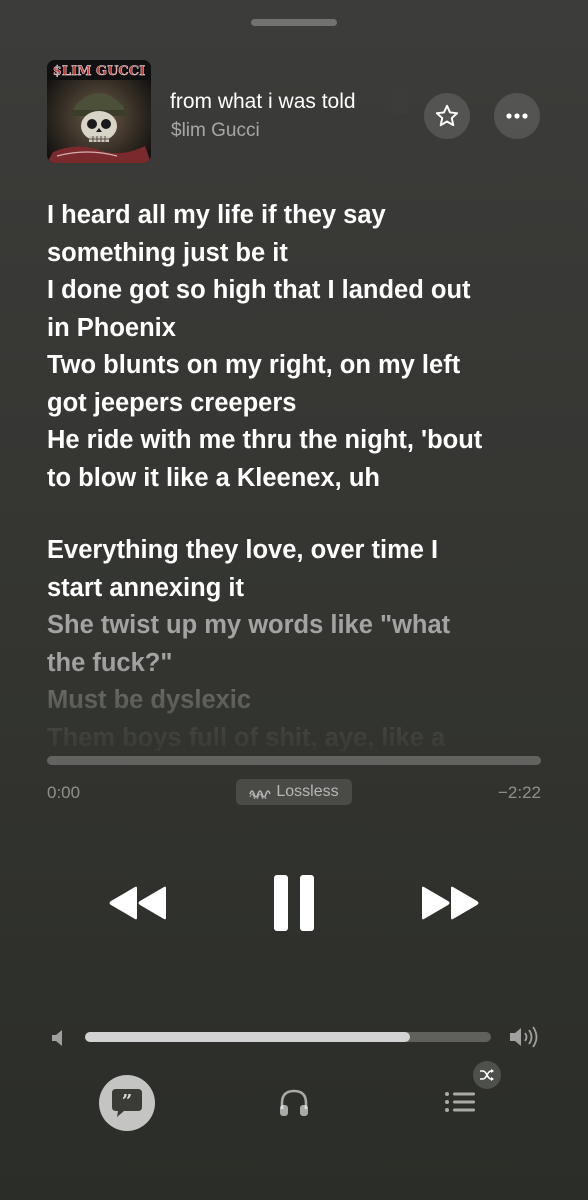 The image size is (588, 1200). Describe the element at coordinates (294, 22) in the screenshot. I see `sheet-grabber` at that location.